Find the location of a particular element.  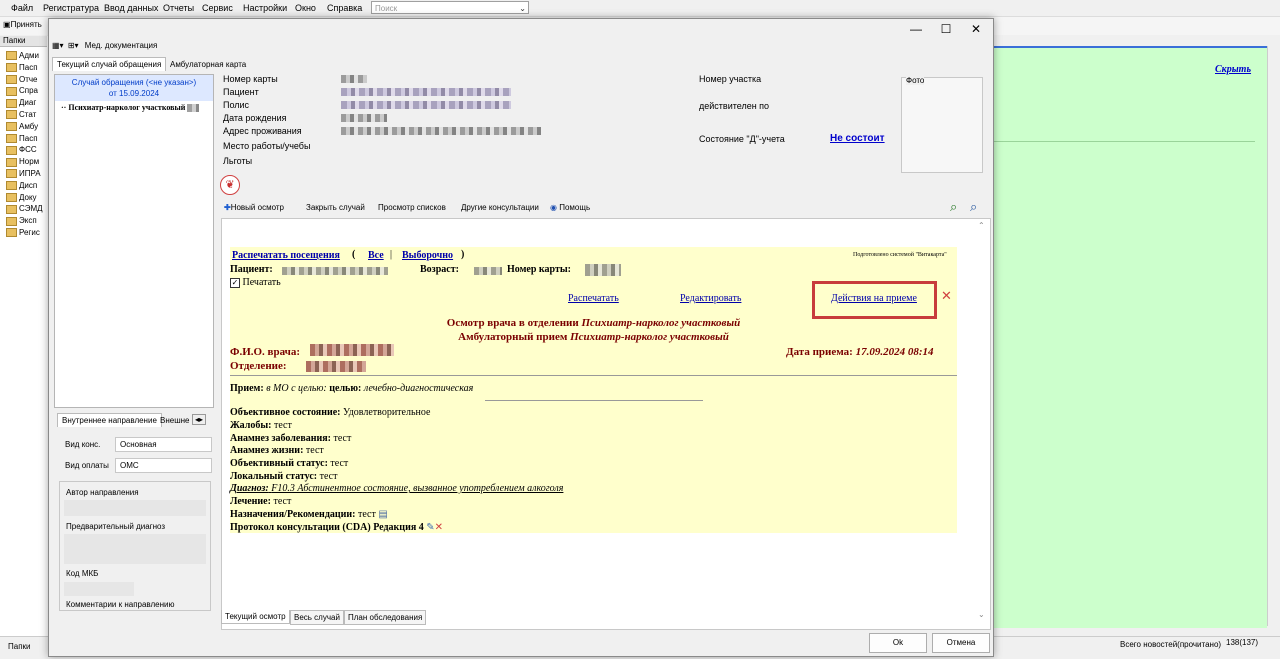

ok-button: Ok is located at coordinates (898, 643).